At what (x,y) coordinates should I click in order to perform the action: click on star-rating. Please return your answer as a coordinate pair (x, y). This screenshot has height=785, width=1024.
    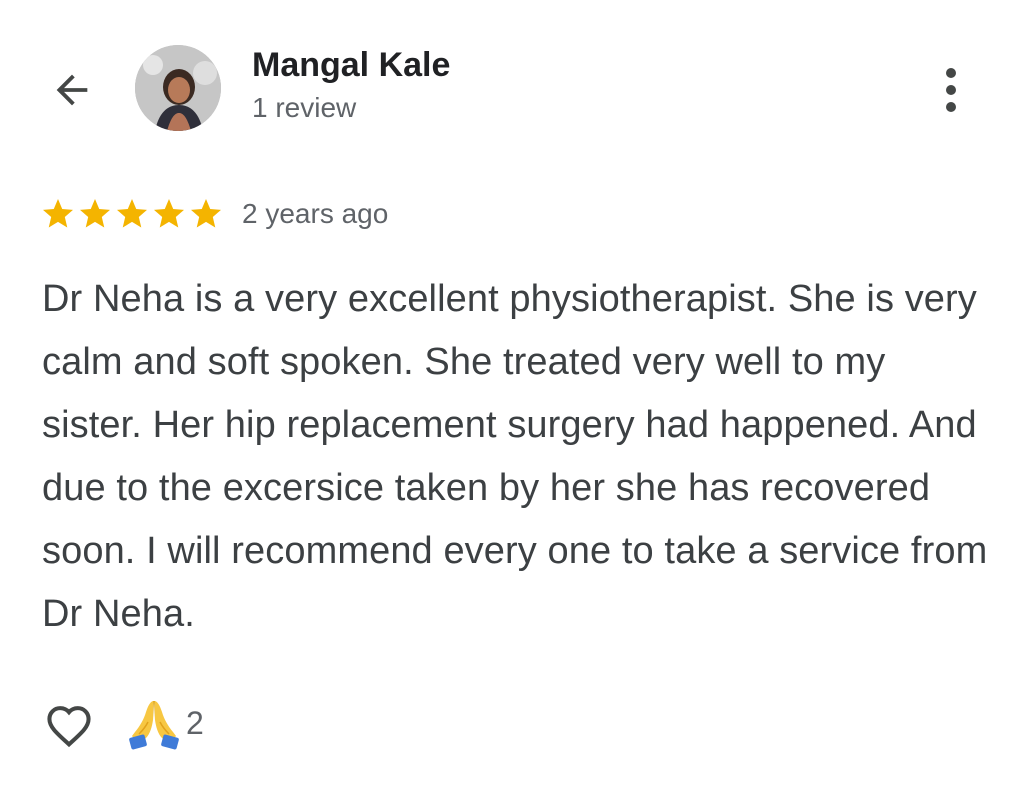
    Looking at the image, I should click on (132, 214).